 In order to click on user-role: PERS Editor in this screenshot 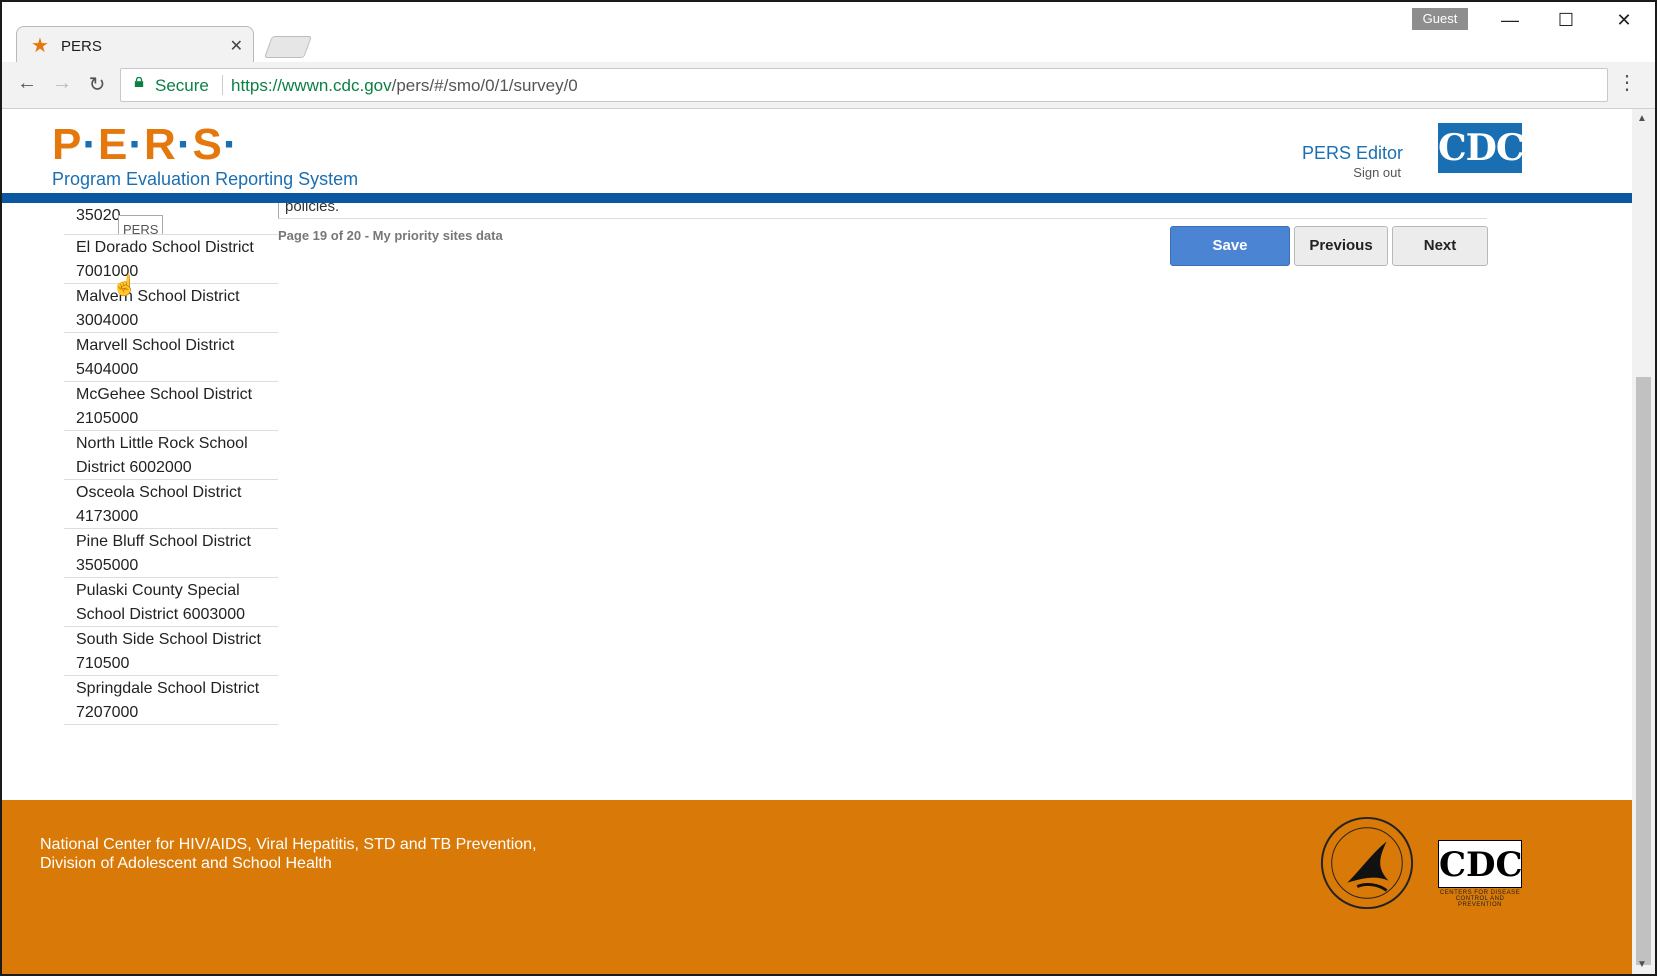, I will do `click(1353, 153)`.